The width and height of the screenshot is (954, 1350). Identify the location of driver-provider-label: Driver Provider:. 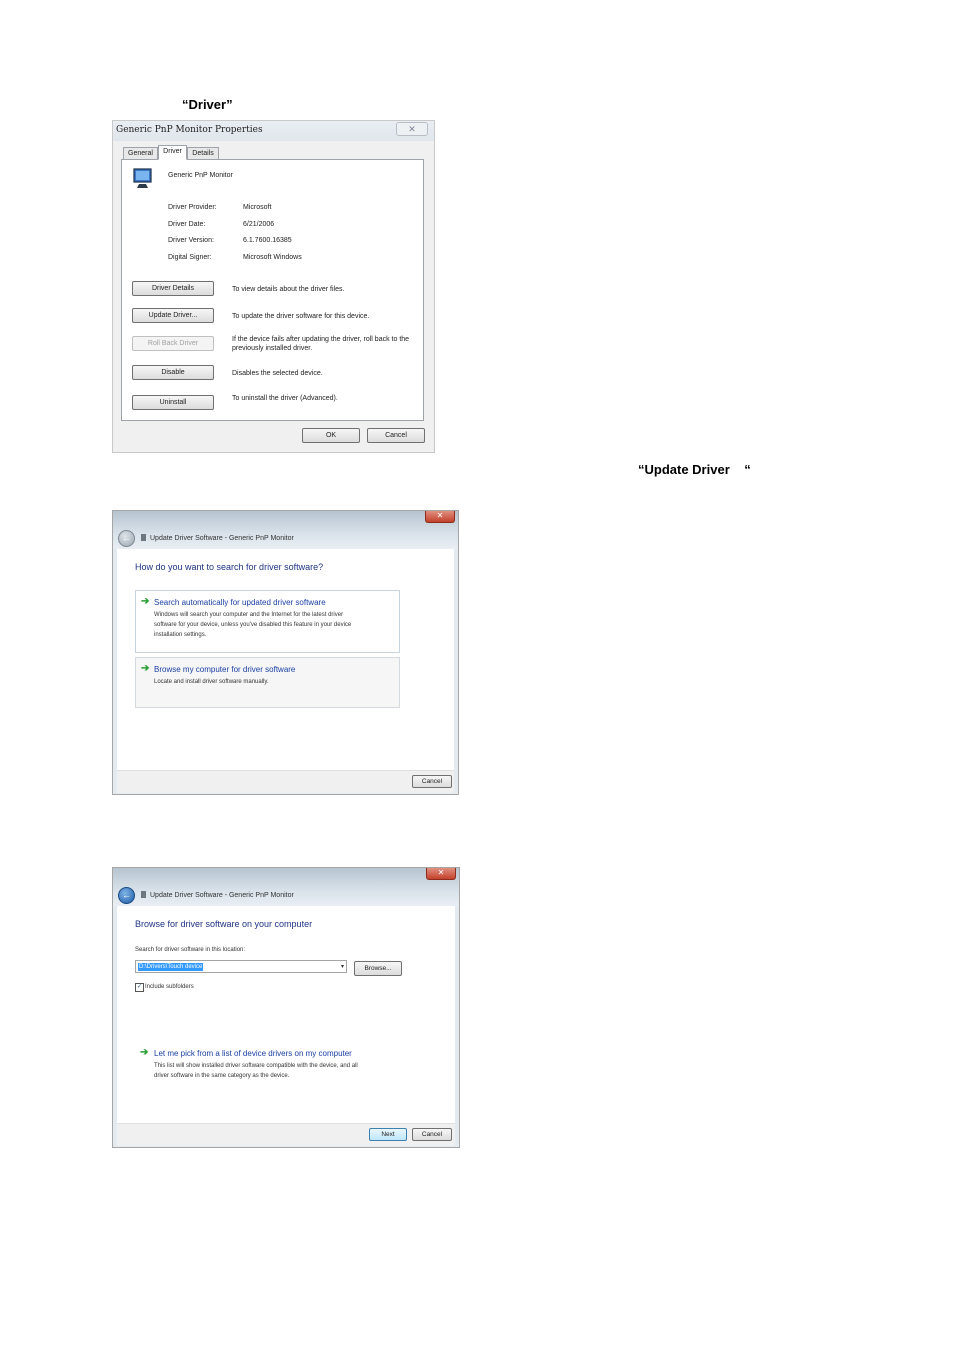
(192, 207).